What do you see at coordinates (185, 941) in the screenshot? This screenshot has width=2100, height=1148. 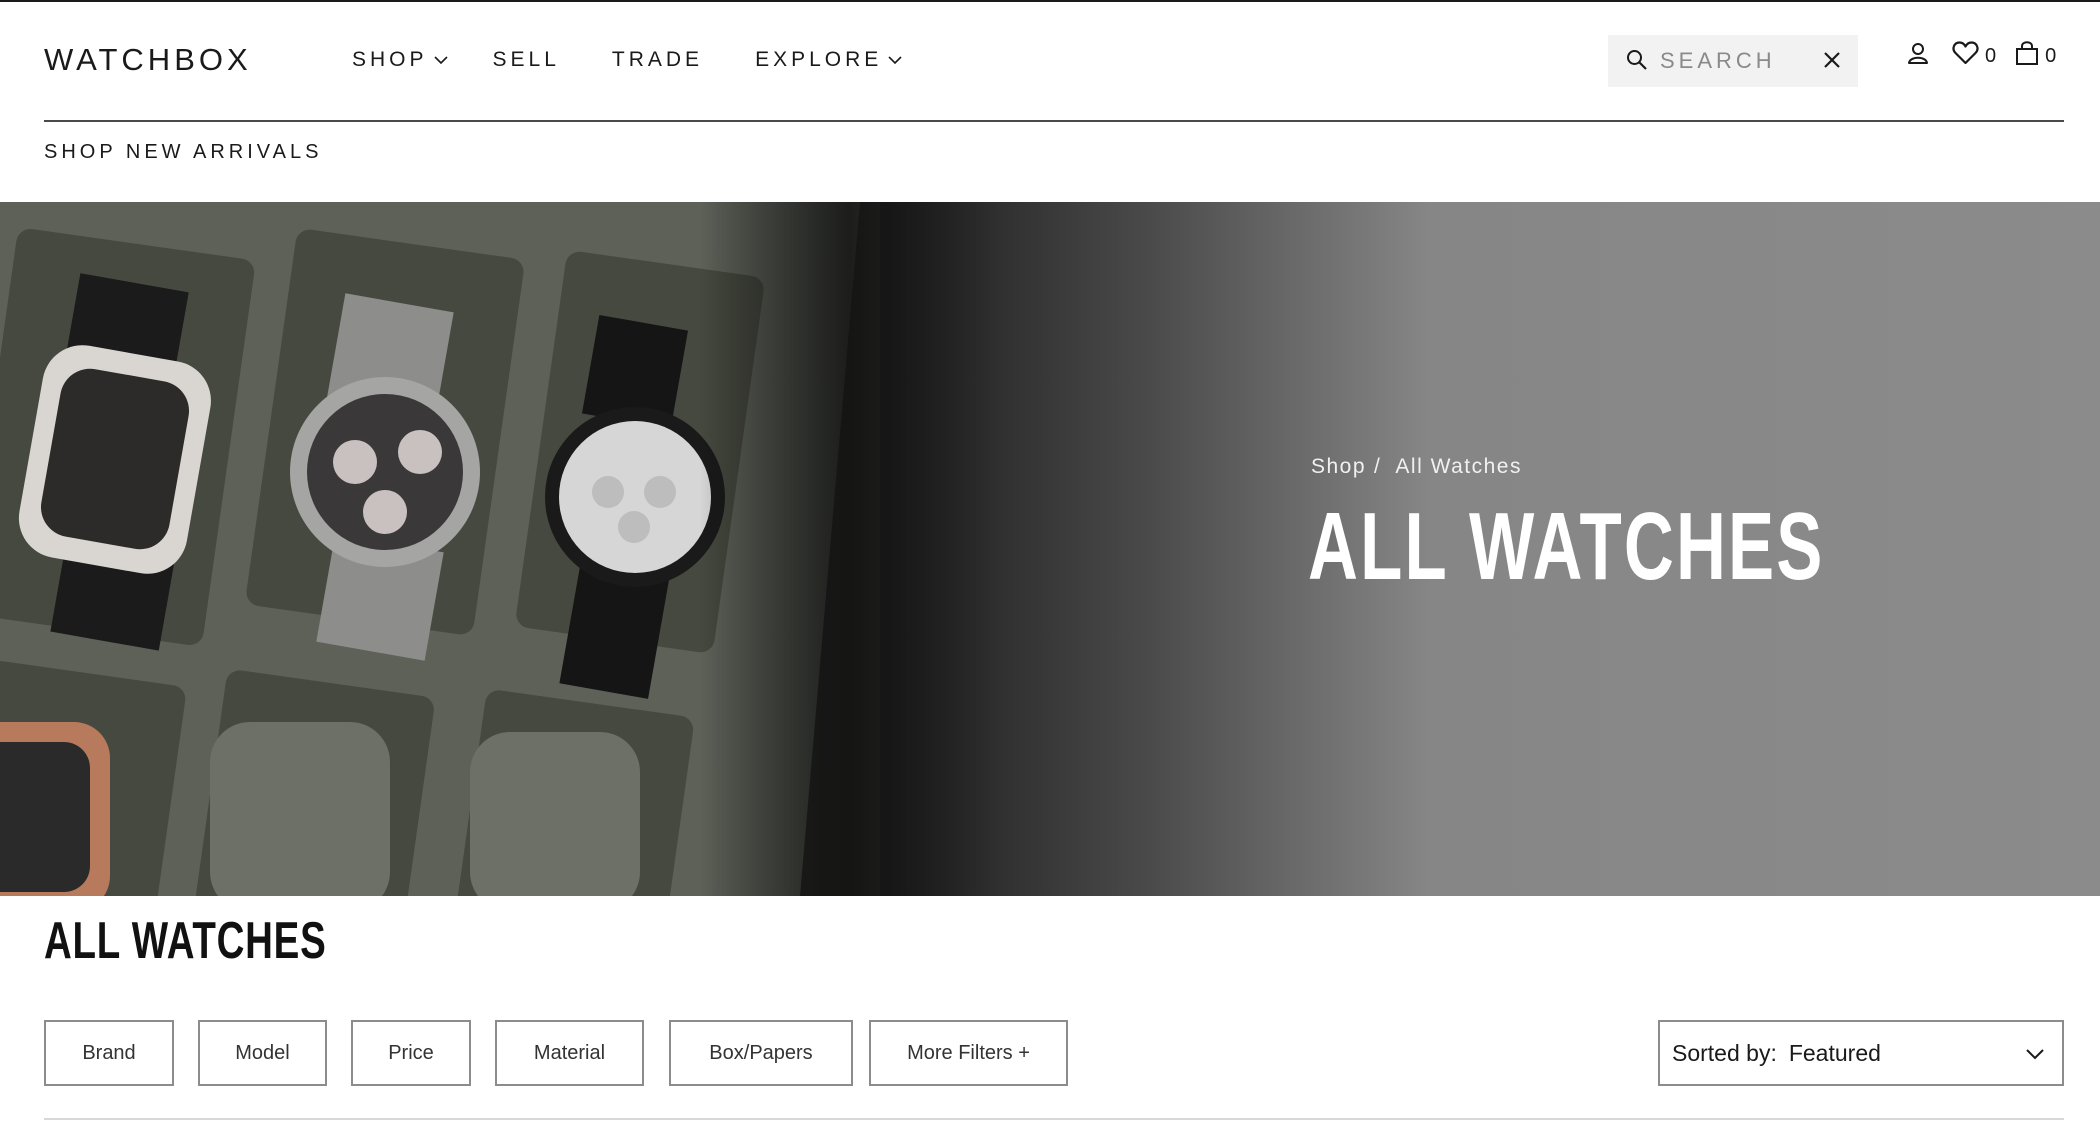 I see `page-title: ALL WATCHES` at bounding box center [185, 941].